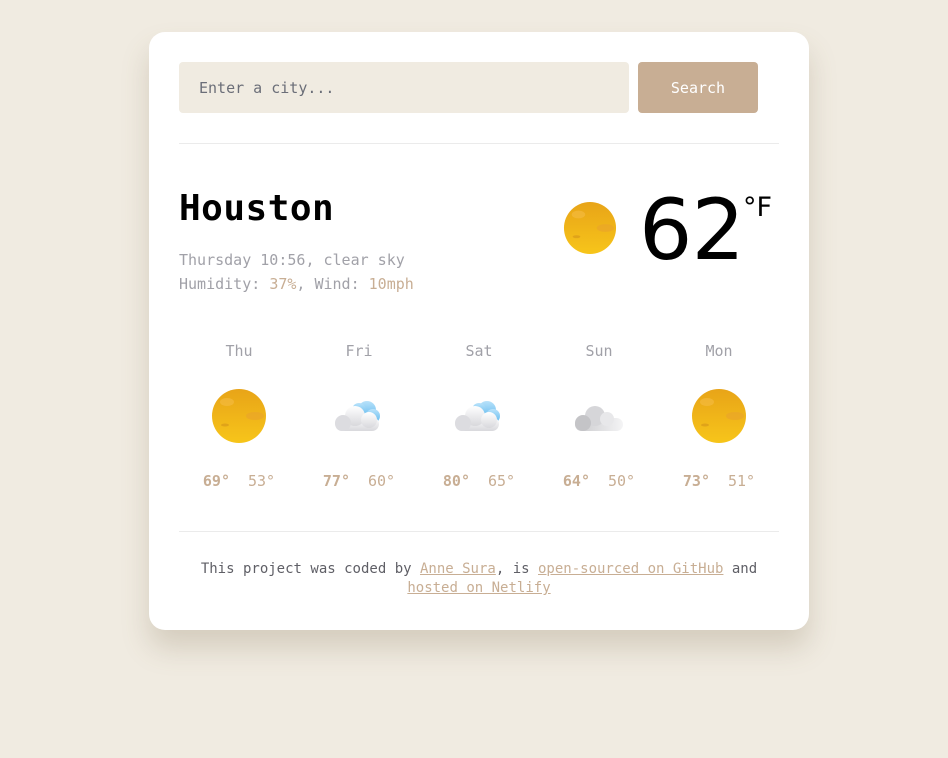 This screenshot has width=948, height=758. I want to click on search-input, so click(404, 87).